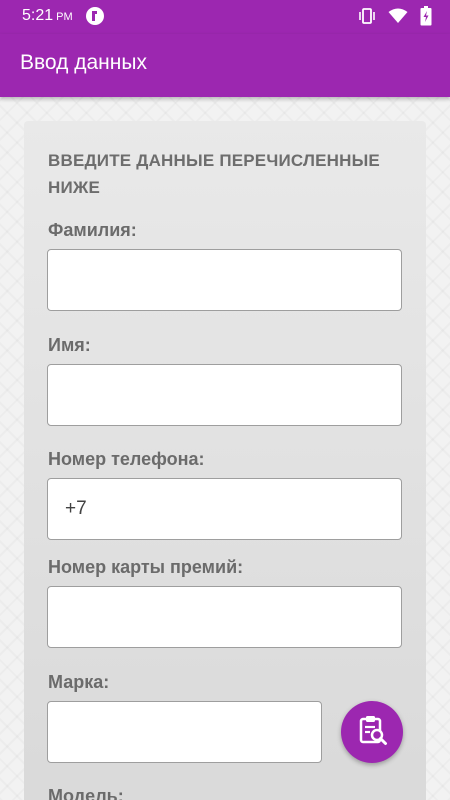 The height and width of the screenshot is (800, 450). What do you see at coordinates (398, 16) in the screenshot?
I see `wifi-icon` at bounding box center [398, 16].